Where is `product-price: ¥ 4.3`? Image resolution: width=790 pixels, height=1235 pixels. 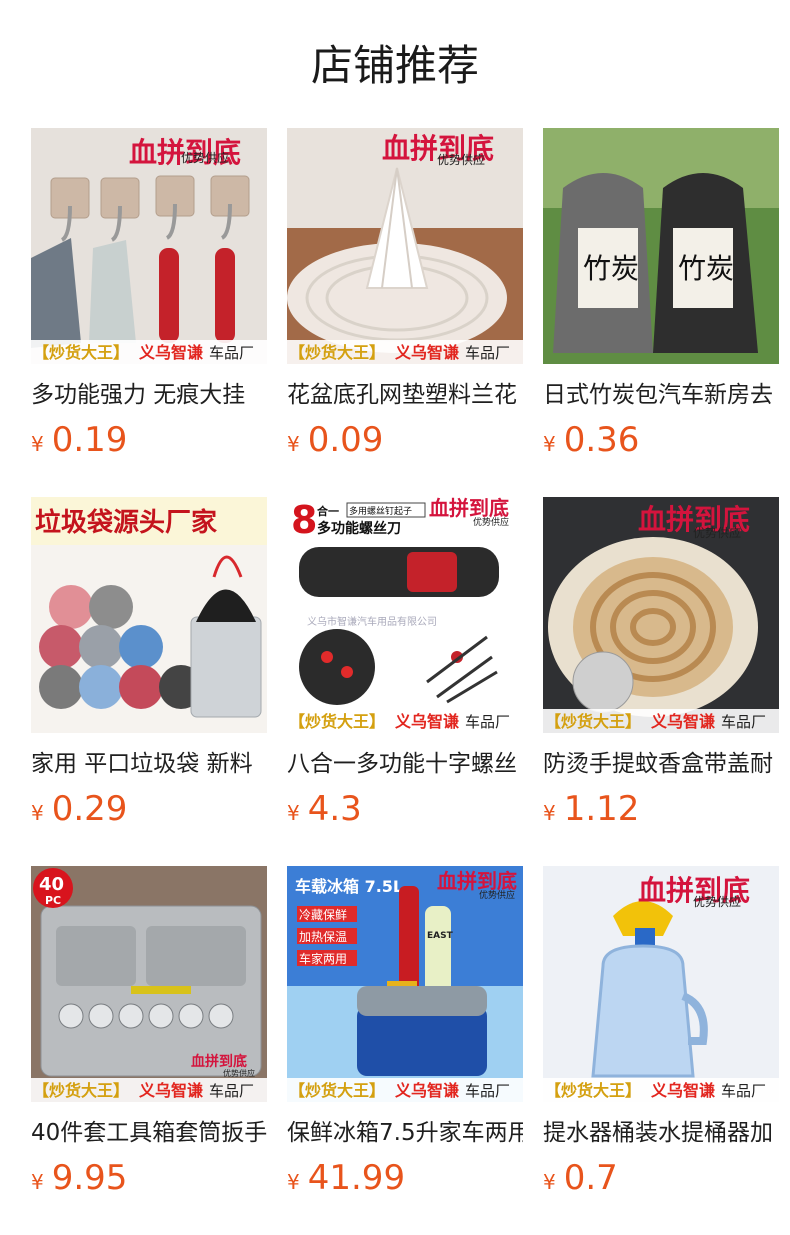 product-price: ¥ 4.3 is located at coordinates (405, 809).